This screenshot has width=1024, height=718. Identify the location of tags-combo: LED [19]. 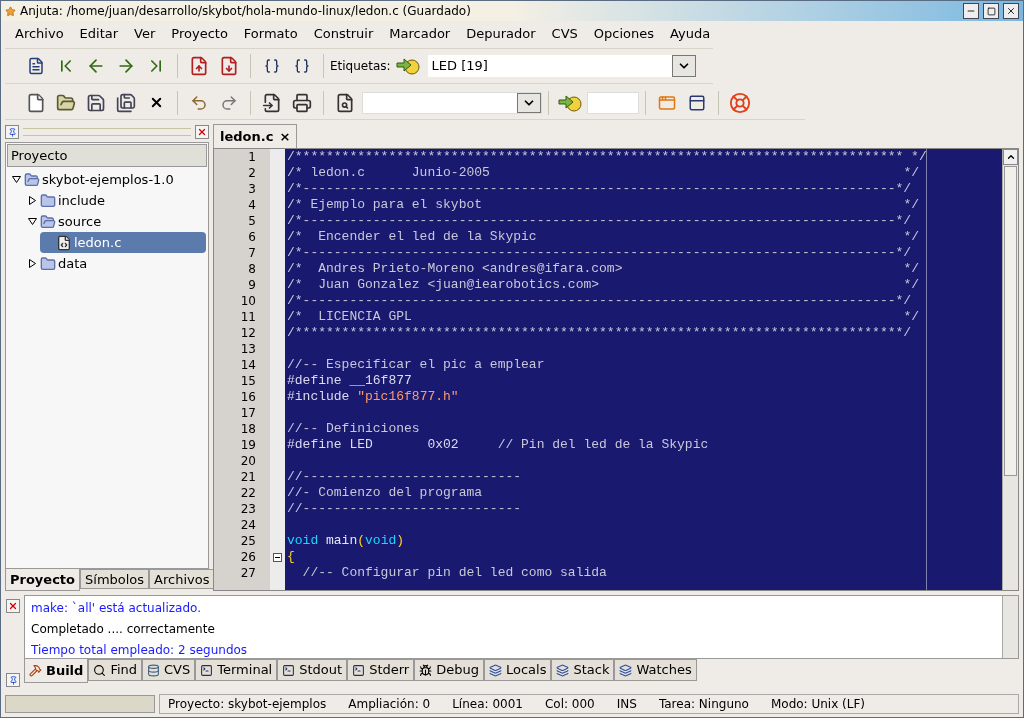
(561, 66).